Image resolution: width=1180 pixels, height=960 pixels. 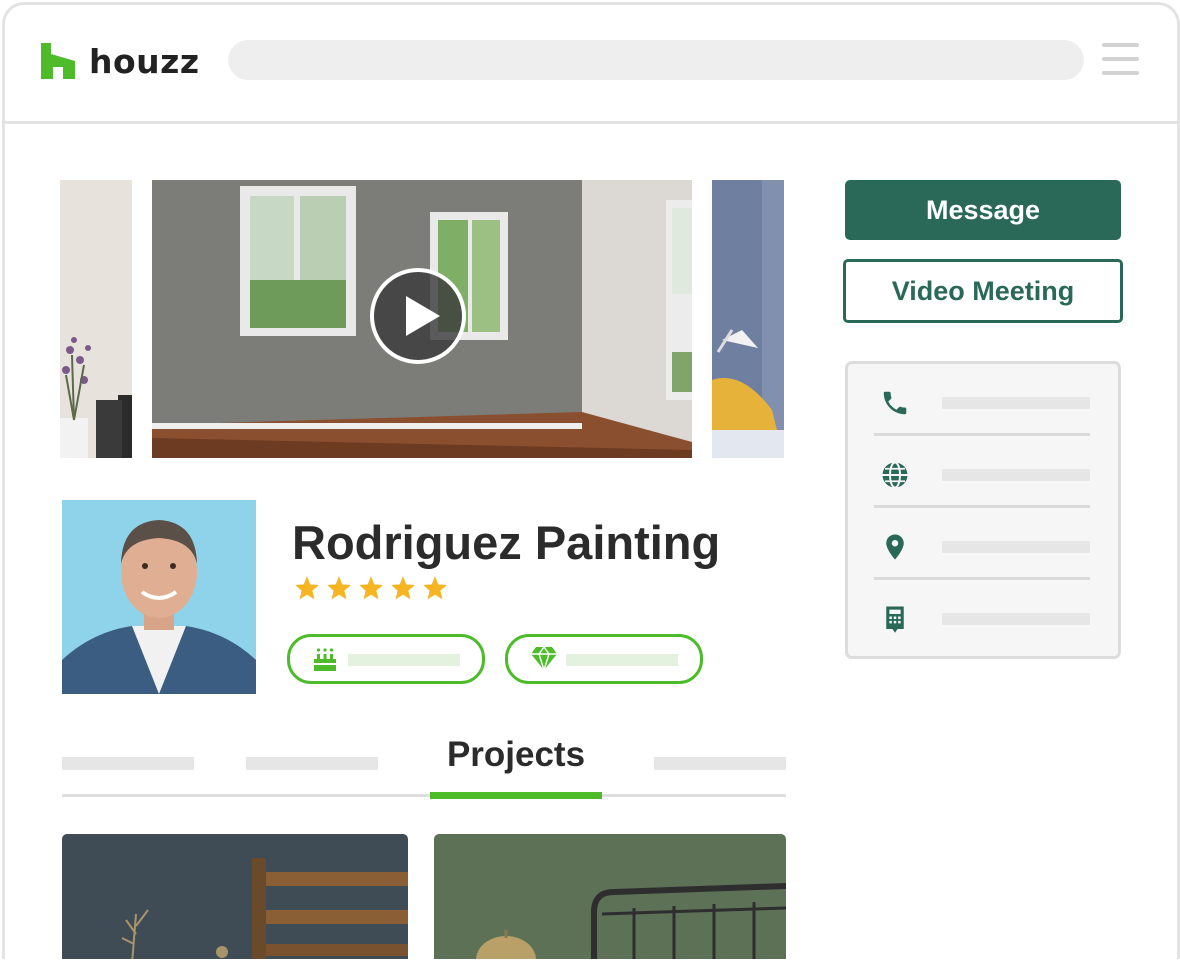 What do you see at coordinates (418, 316) in the screenshot?
I see `play-icon` at bounding box center [418, 316].